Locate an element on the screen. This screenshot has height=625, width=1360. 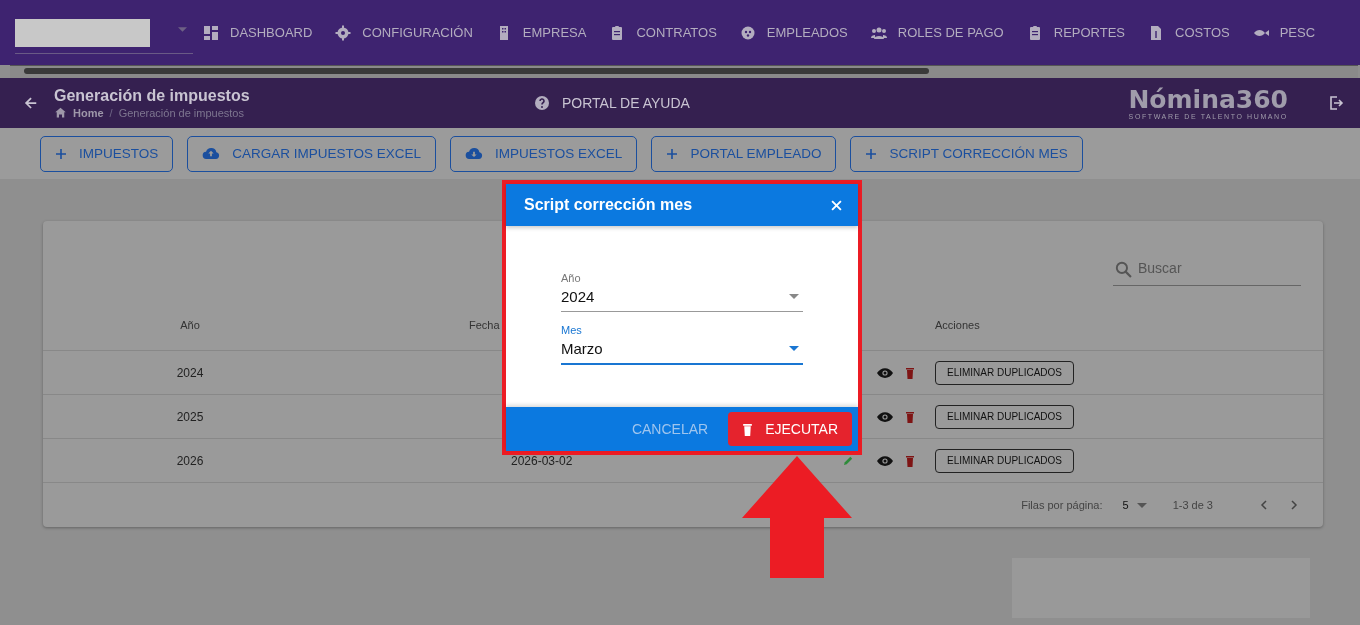
nav-item: CONTRATOS is located at coordinates (663, 32).